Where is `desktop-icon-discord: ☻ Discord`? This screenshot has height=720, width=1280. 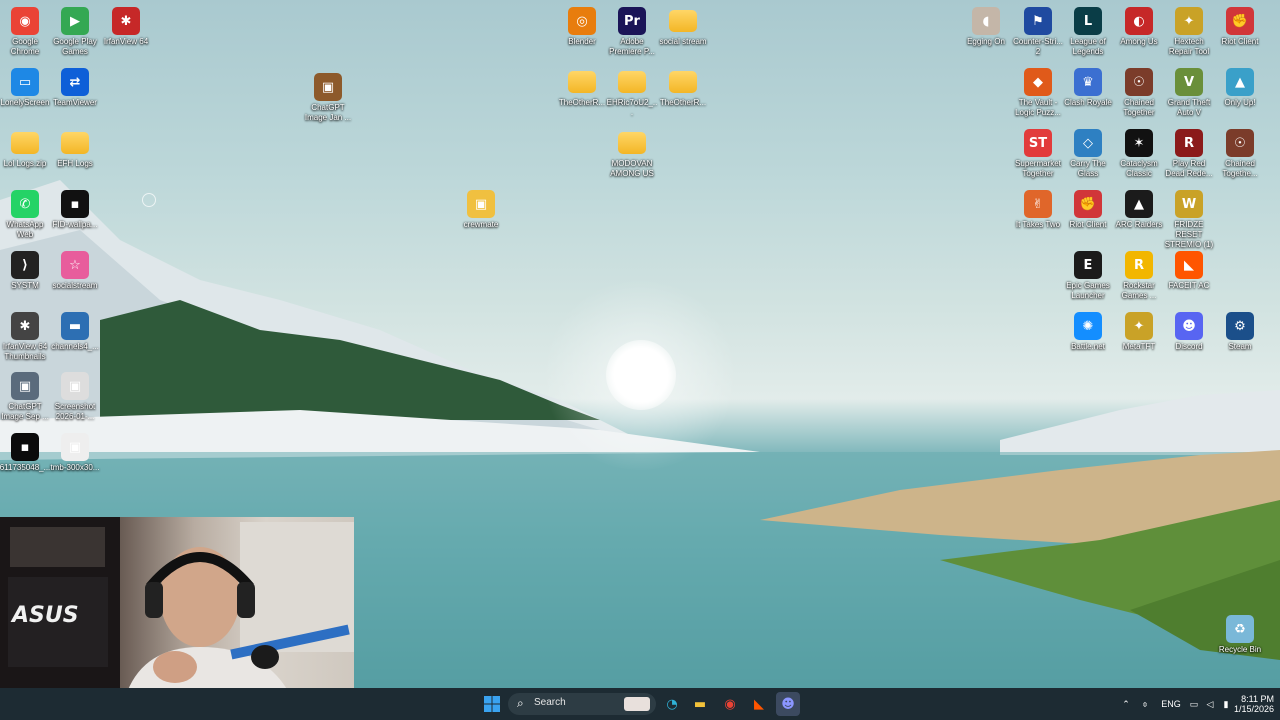 desktop-icon-discord: ☻ Discord is located at coordinates (1189, 330).